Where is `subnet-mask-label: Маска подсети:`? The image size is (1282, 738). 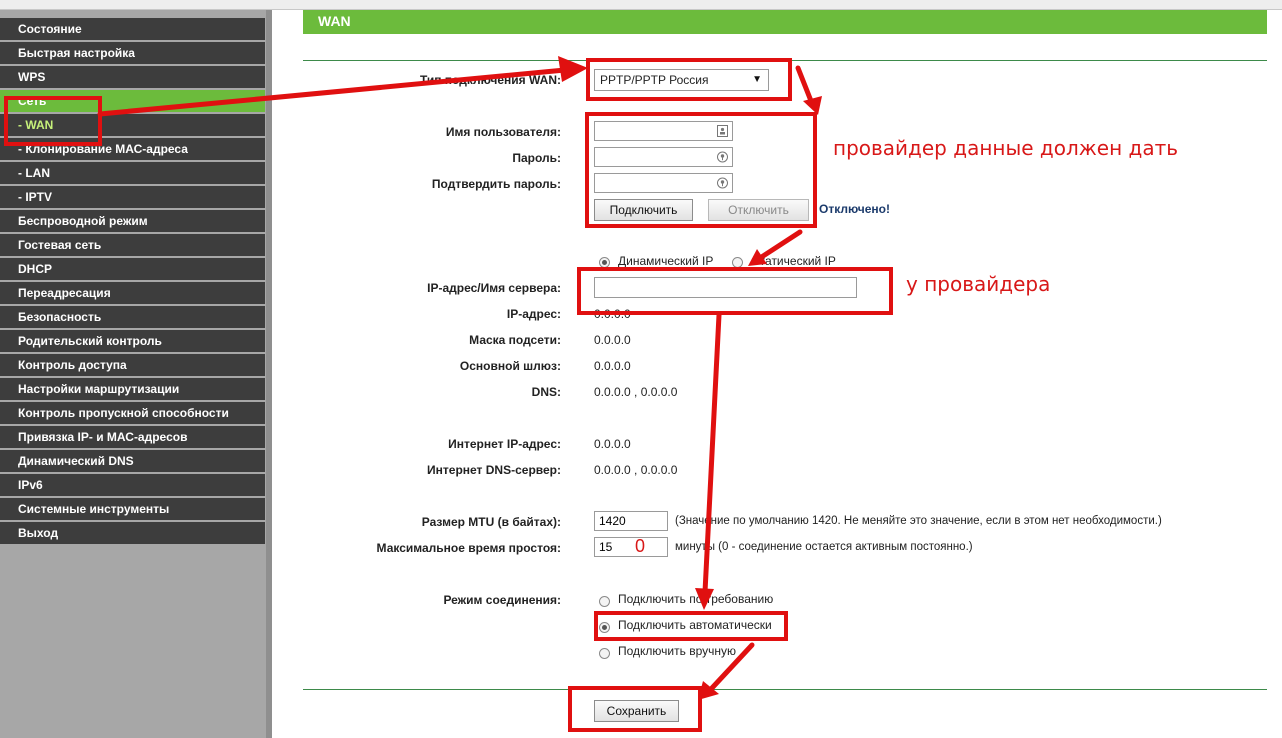
subnet-mask-label: Маска подсети: is located at coordinates (515, 340).